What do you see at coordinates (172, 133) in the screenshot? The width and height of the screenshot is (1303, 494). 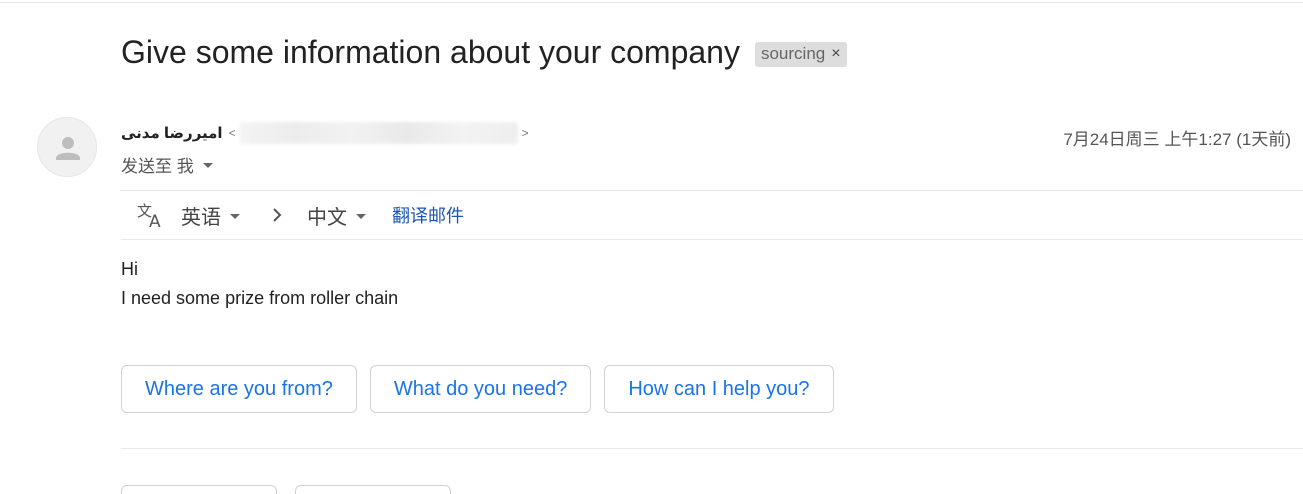 I see `sender-name: امیررضا مدنی` at bounding box center [172, 133].